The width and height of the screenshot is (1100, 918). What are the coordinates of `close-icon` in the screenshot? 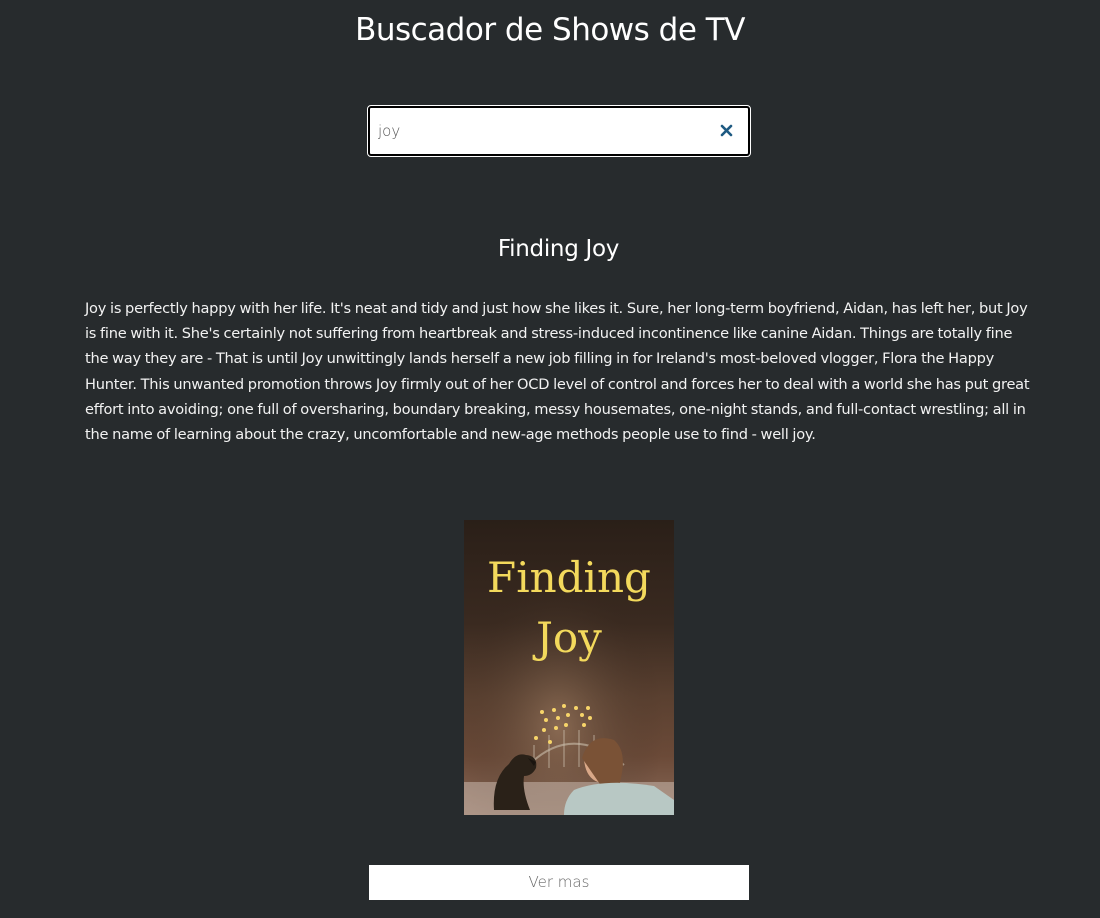 It's located at (727, 131).